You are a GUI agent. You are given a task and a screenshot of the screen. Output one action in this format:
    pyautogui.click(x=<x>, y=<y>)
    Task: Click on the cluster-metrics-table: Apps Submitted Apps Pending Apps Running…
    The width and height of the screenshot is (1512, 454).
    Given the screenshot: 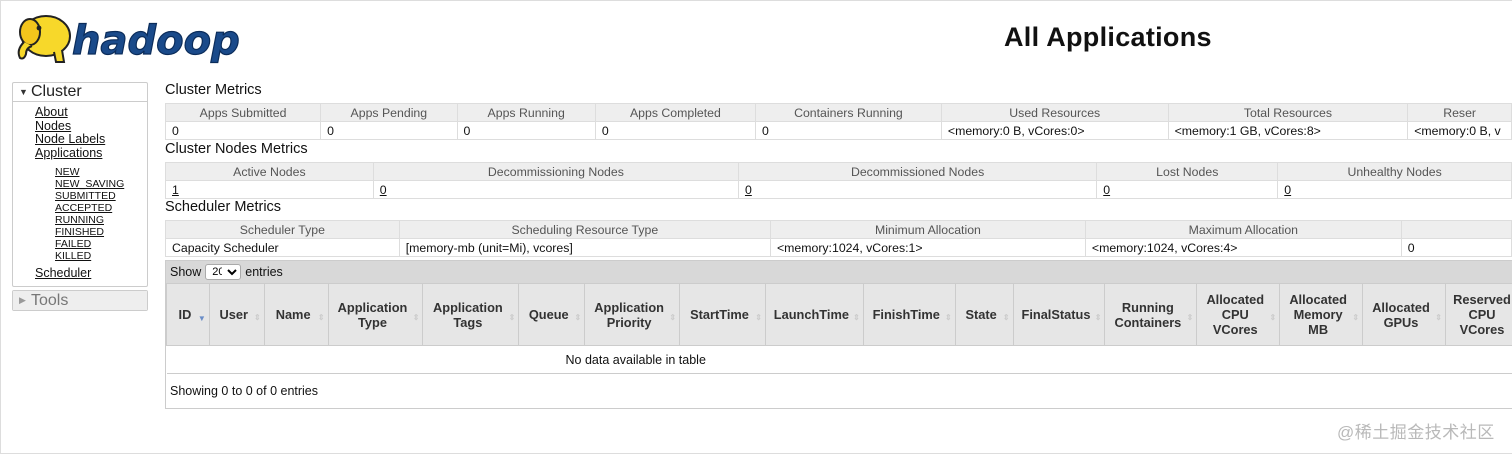 What is the action you would take?
    pyautogui.click(x=838, y=121)
    